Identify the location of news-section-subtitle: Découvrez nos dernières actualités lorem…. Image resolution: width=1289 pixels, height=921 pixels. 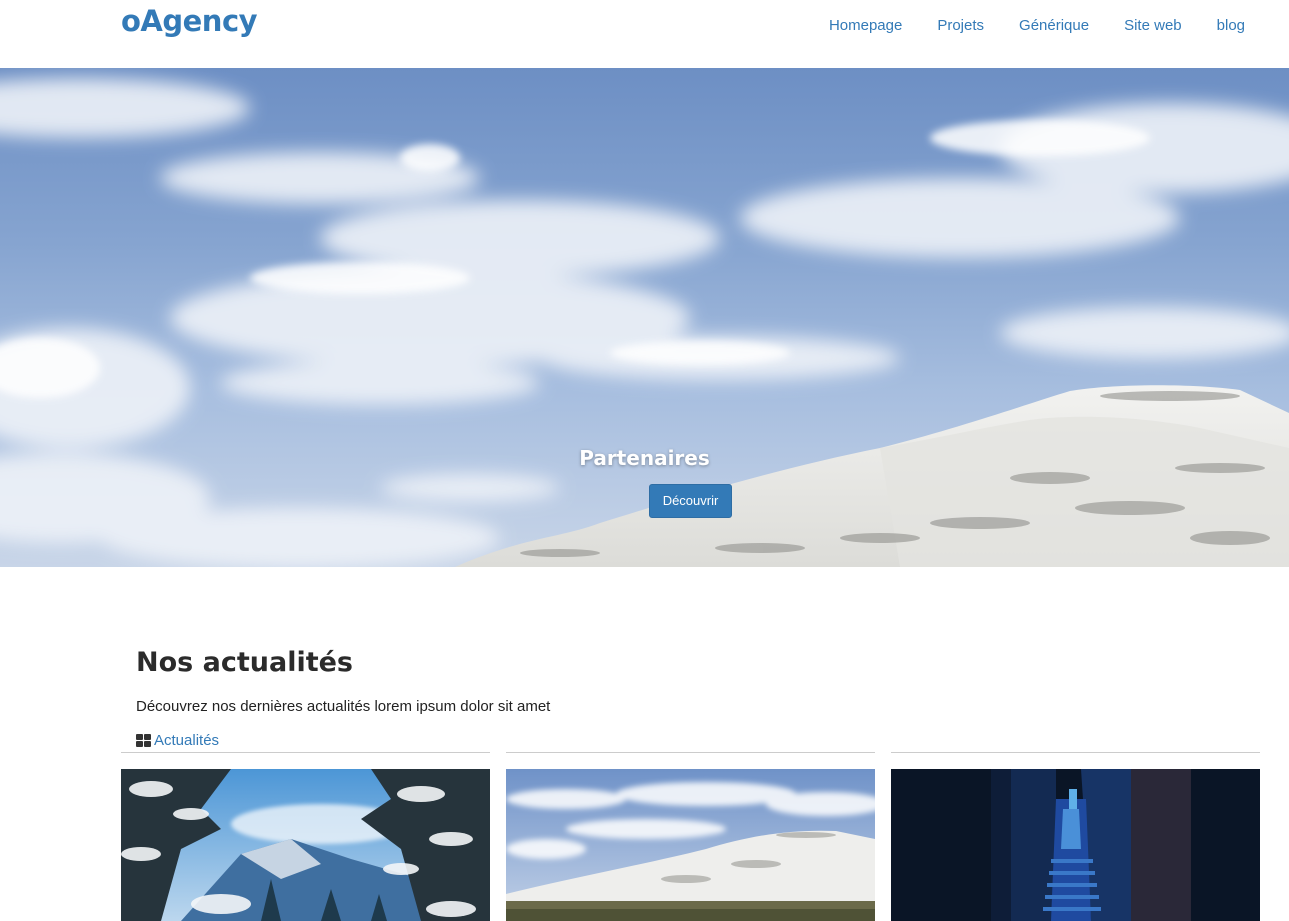
(343, 706).